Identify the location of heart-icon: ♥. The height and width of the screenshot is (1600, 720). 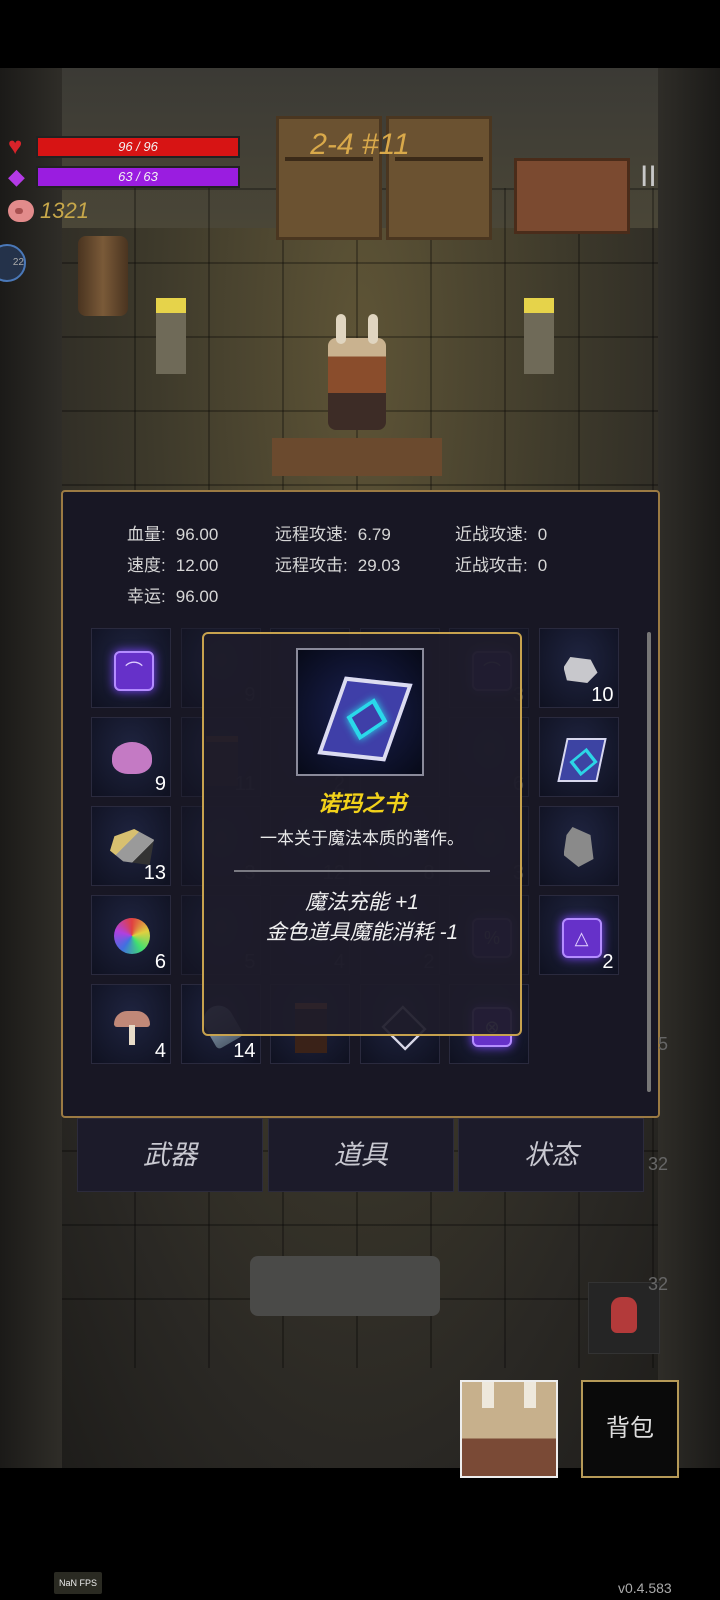
(15, 146).